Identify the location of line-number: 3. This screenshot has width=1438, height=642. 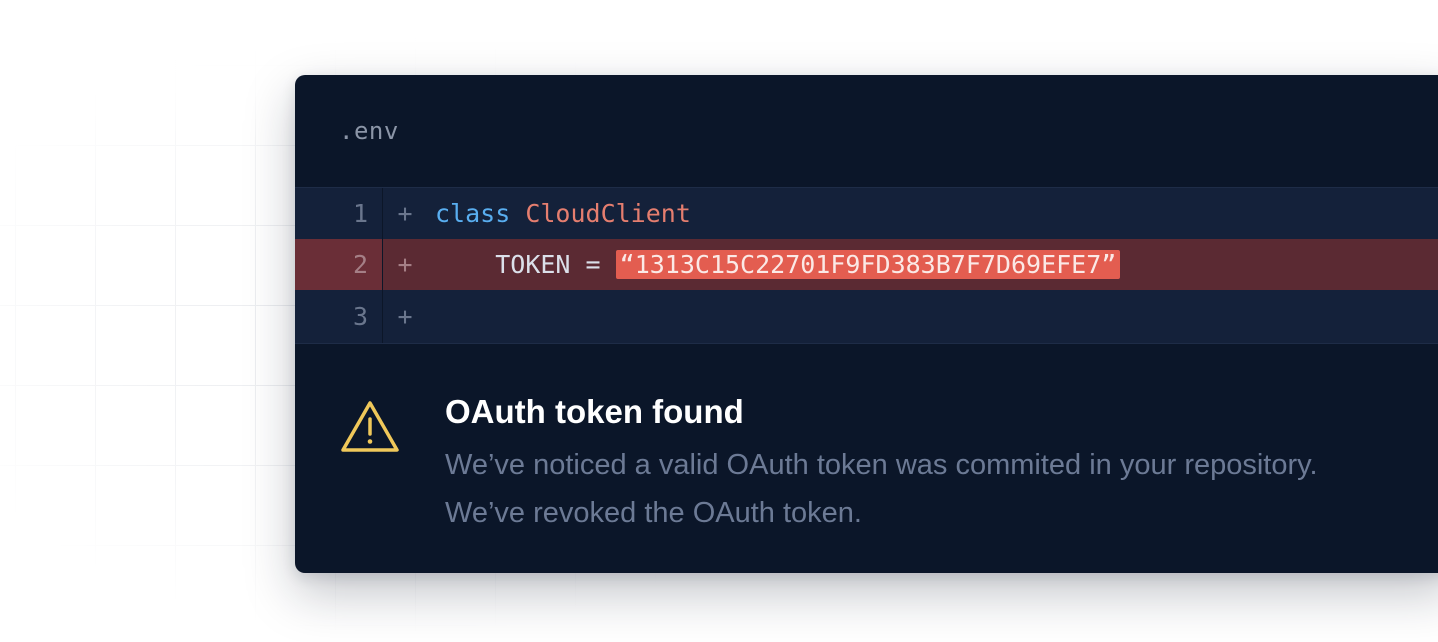
(339, 316).